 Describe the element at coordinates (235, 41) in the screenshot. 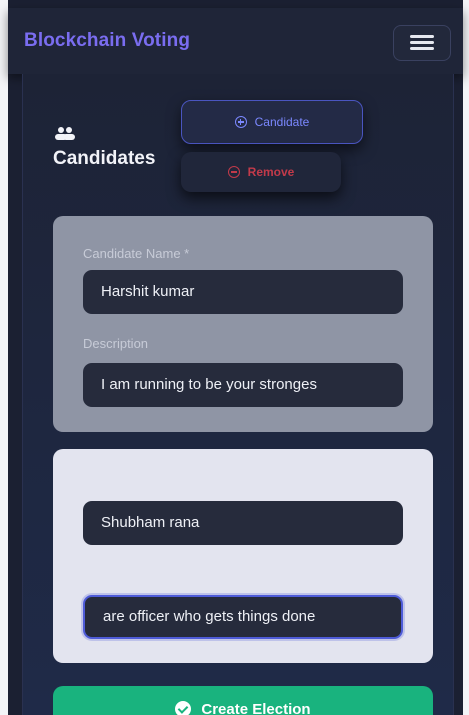

I see `navbar: Blockchain Voting` at that location.